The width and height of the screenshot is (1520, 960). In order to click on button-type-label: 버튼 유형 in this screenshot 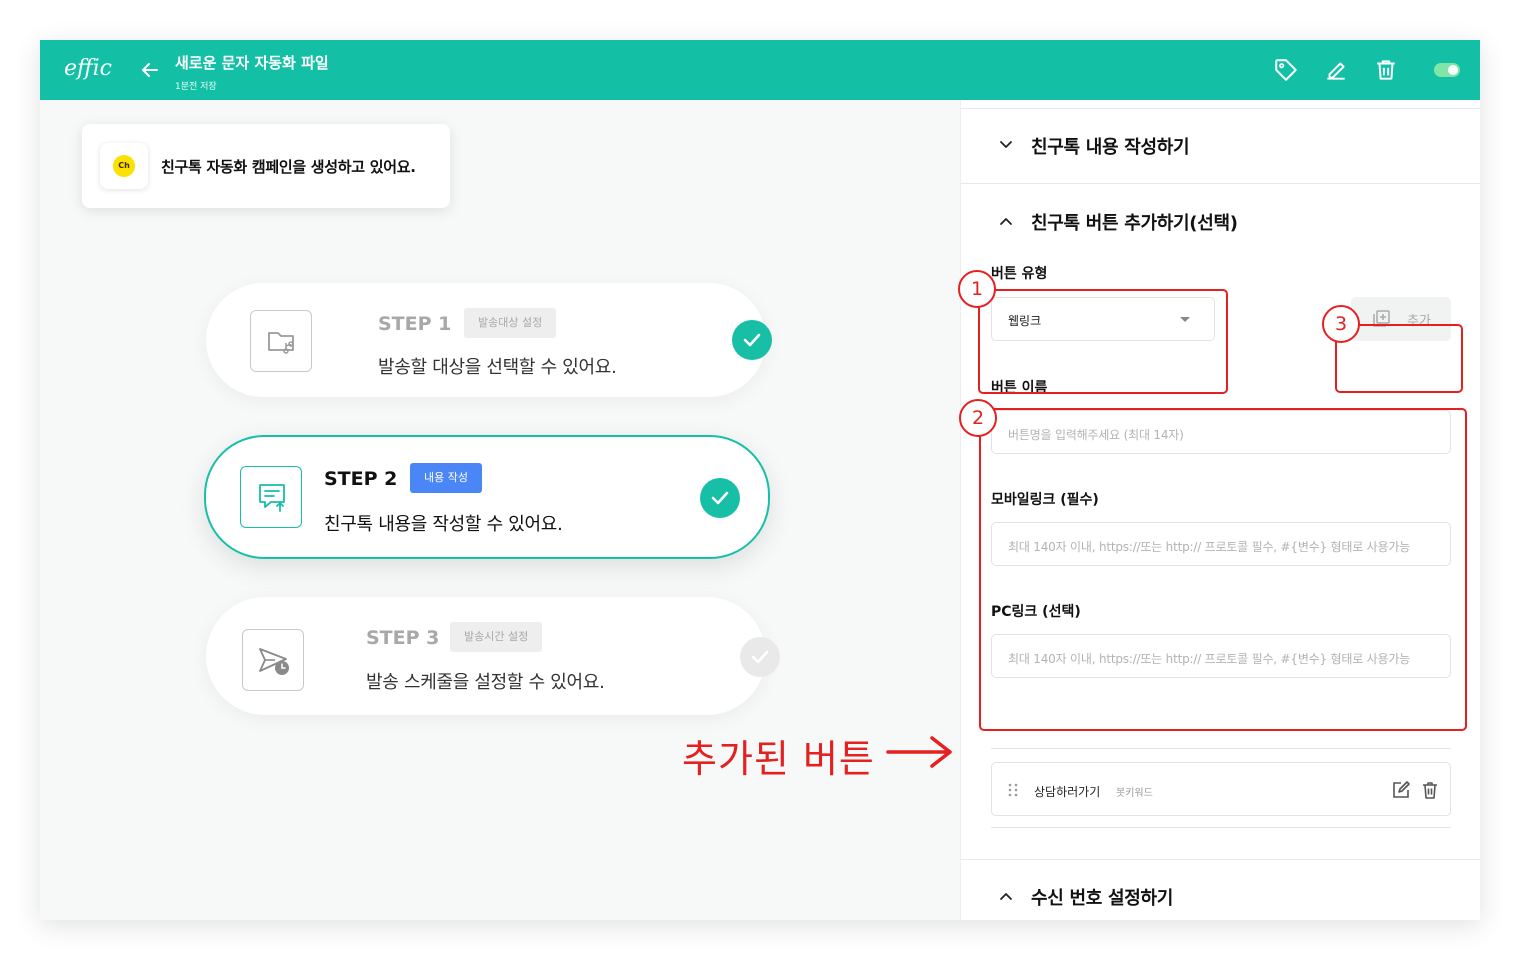, I will do `click(1019, 274)`.